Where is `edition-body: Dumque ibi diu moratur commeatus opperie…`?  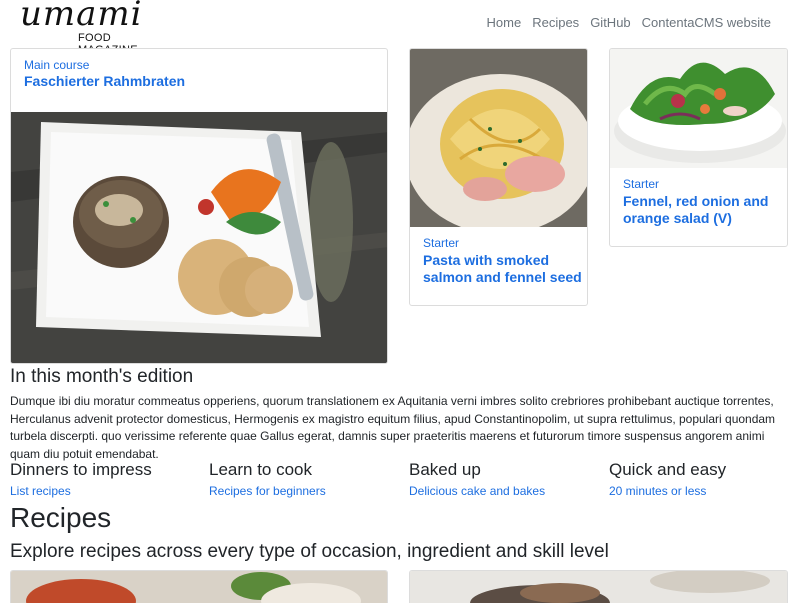
edition-body: Dumque ibi diu moratur commeatus opperie… is located at coordinates (393, 427).